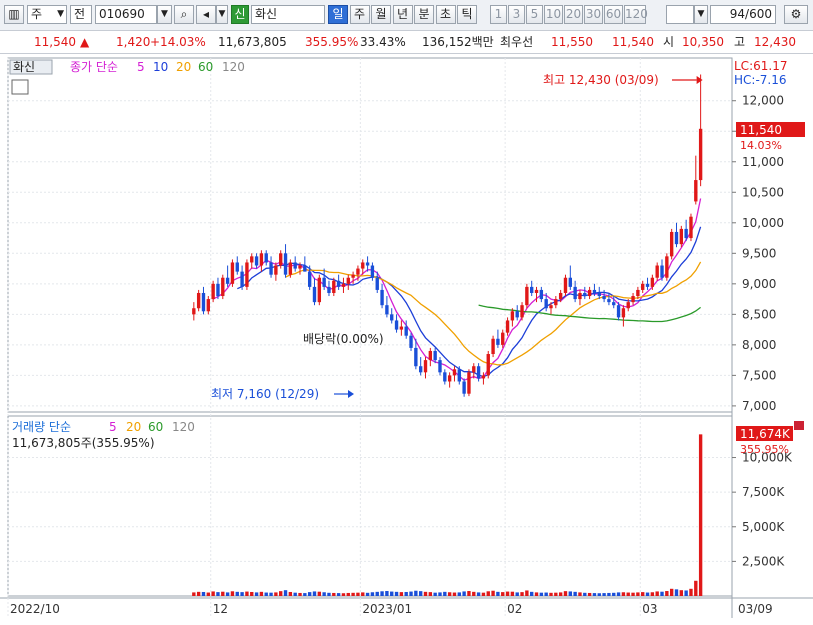 The image size is (813, 625). What do you see at coordinates (133, 427) in the screenshot?
I see `volume-ma-20-label: 20` at bounding box center [133, 427].